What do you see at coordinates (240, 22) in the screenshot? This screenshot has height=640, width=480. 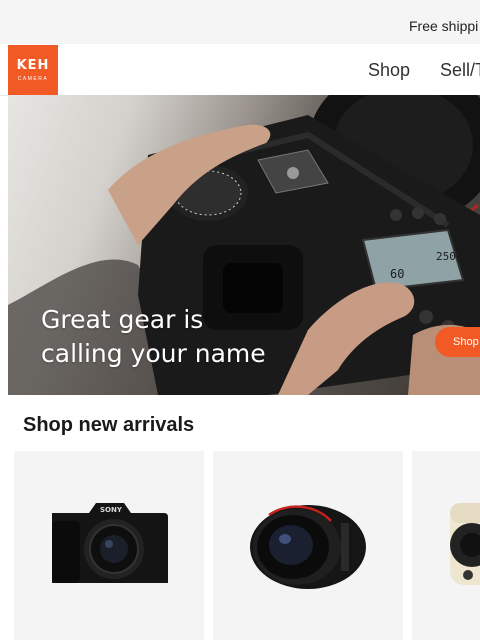 I see `promo-bar: Free shippi` at bounding box center [240, 22].